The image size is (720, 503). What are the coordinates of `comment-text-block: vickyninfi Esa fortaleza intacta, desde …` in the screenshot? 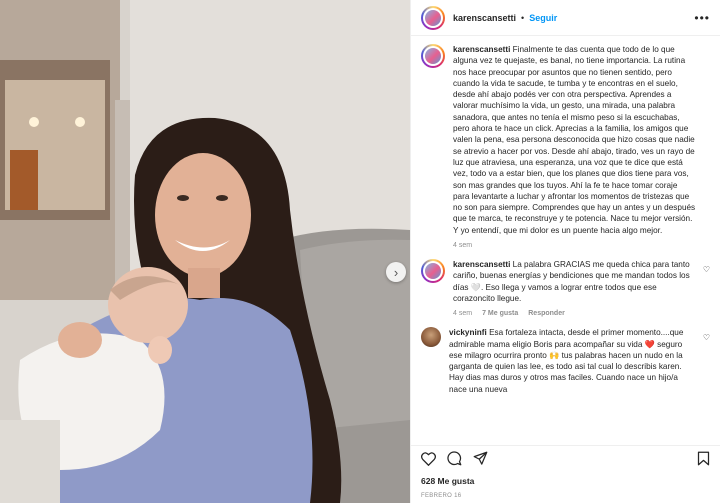 It's located at (572, 361).